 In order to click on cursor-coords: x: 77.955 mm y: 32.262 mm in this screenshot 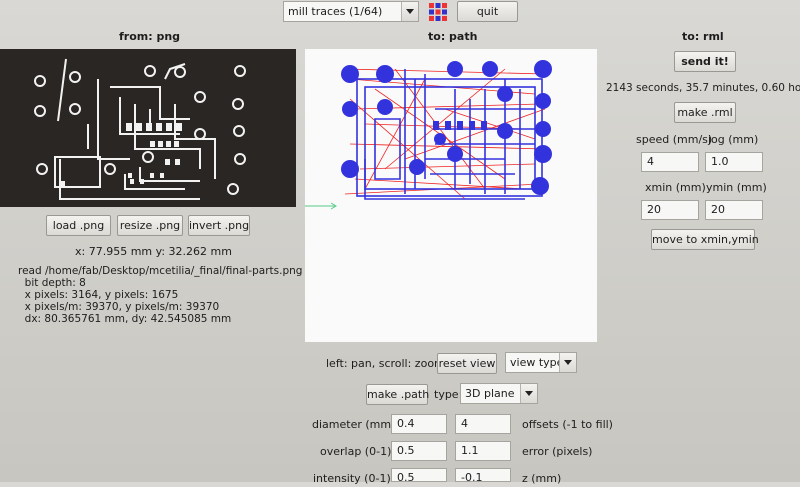, I will do `click(153, 251)`.